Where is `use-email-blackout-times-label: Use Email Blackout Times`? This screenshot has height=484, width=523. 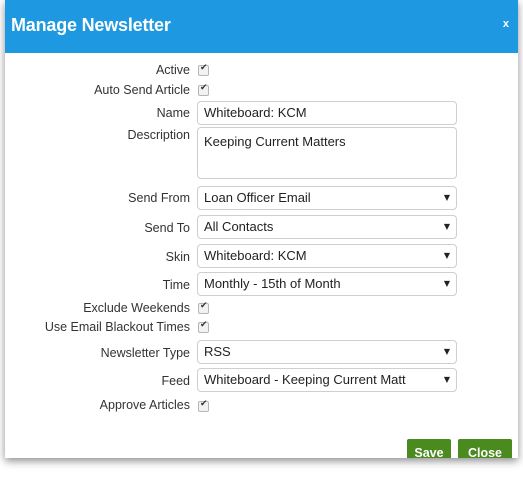 use-email-blackout-times-label: Use Email Blackout Times is located at coordinates (117, 327).